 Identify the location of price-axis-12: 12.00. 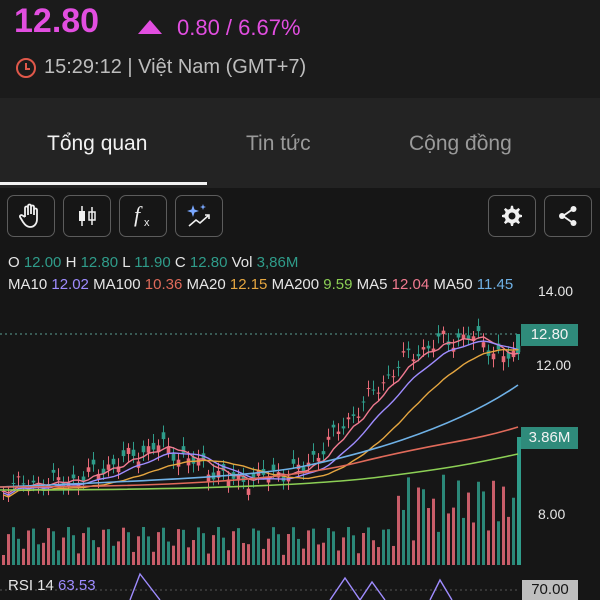
(554, 365).